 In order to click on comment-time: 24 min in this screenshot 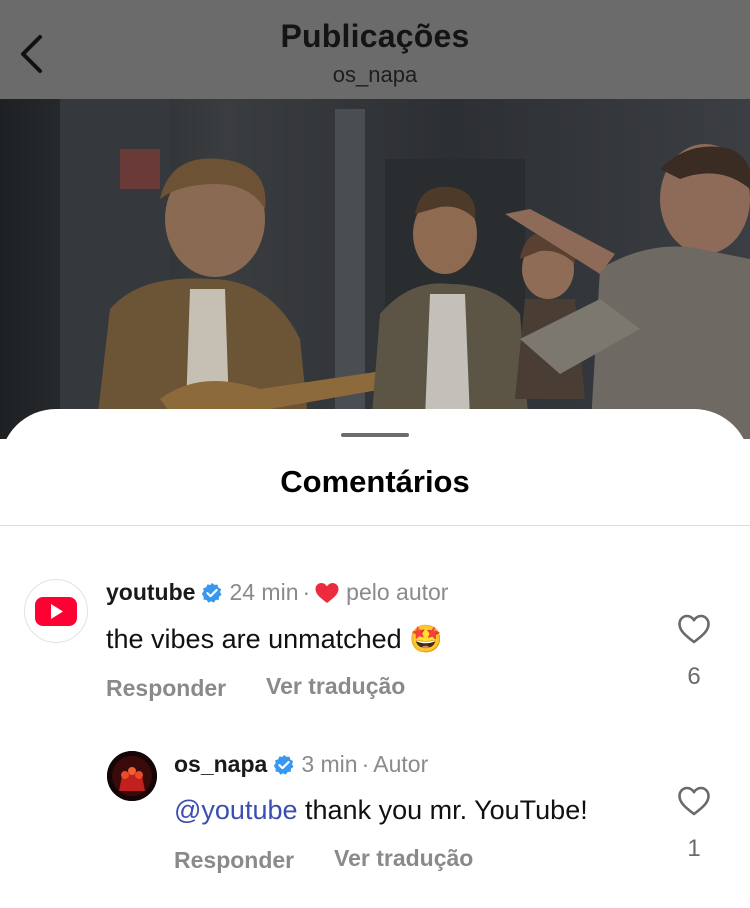, I will do `click(264, 592)`.